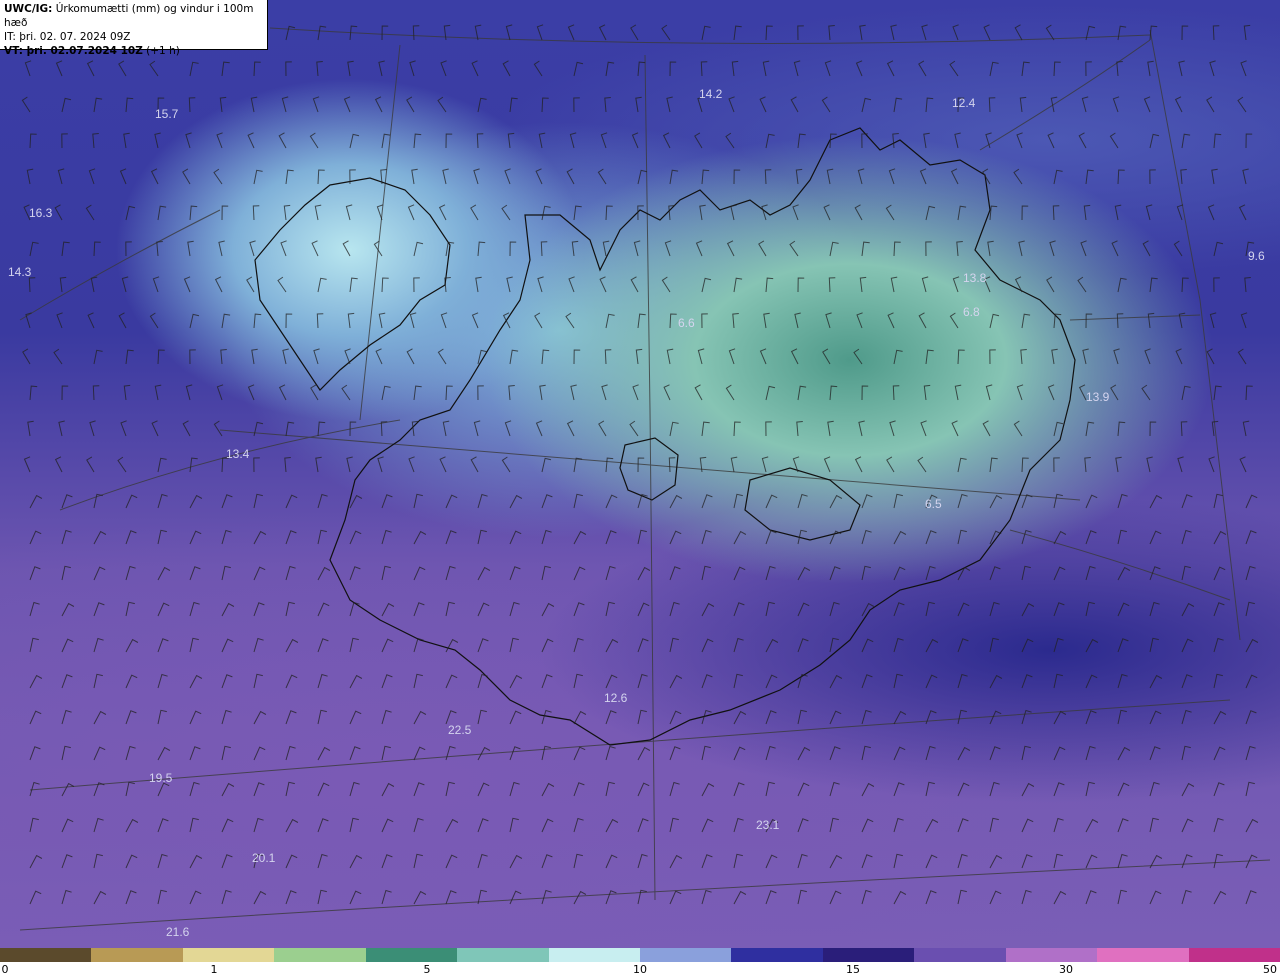 The image size is (1280, 978). What do you see at coordinates (460, 730) in the screenshot?
I see `value-label: 22.5` at bounding box center [460, 730].